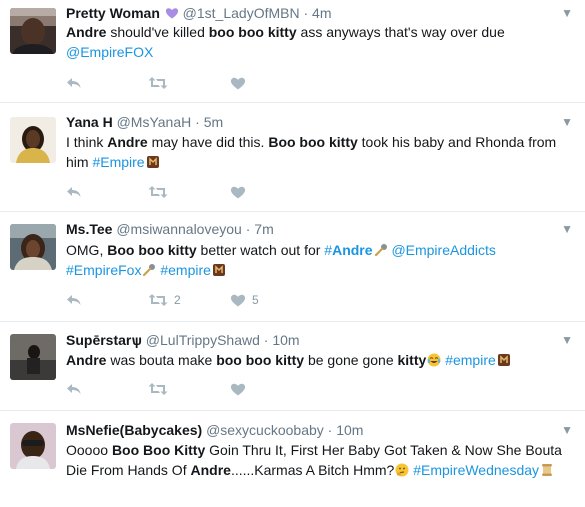 Image resolution: width=585 pixels, height=507 pixels. I want to click on hashtag-link: #EmpireWednesday, so click(476, 470).